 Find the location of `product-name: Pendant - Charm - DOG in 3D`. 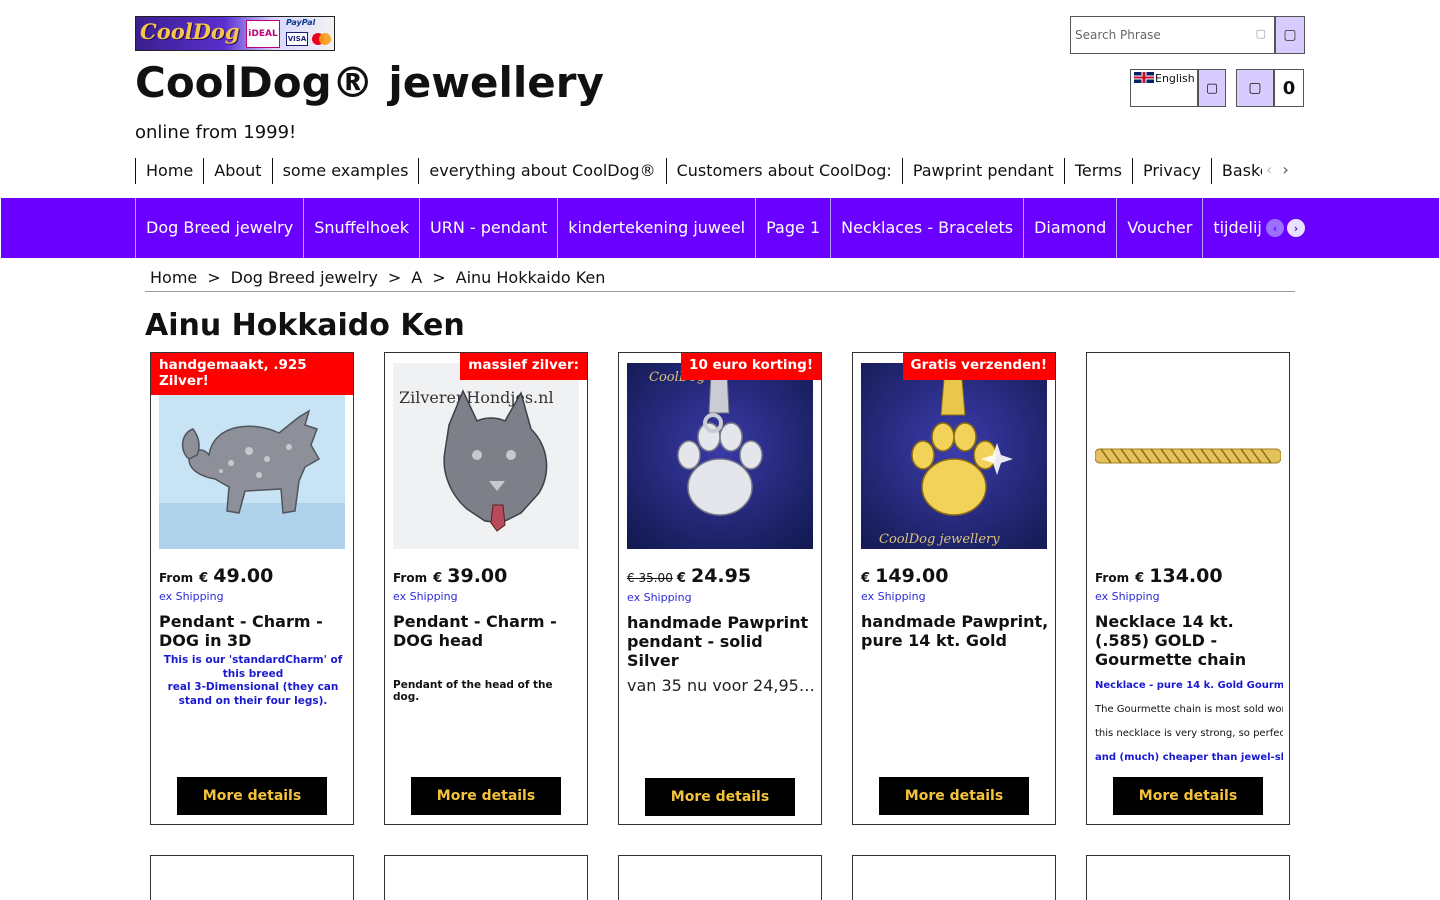

product-name: Pendant - Charm - DOG in 3D is located at coordinates (253, 631).